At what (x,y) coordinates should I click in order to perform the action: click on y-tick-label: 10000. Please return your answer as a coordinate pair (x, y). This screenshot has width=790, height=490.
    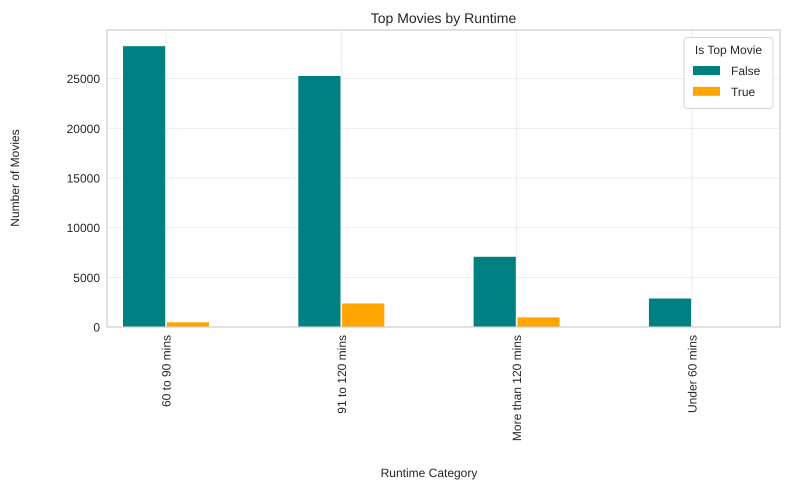
    Looking at the image, I should click on (83, 228).